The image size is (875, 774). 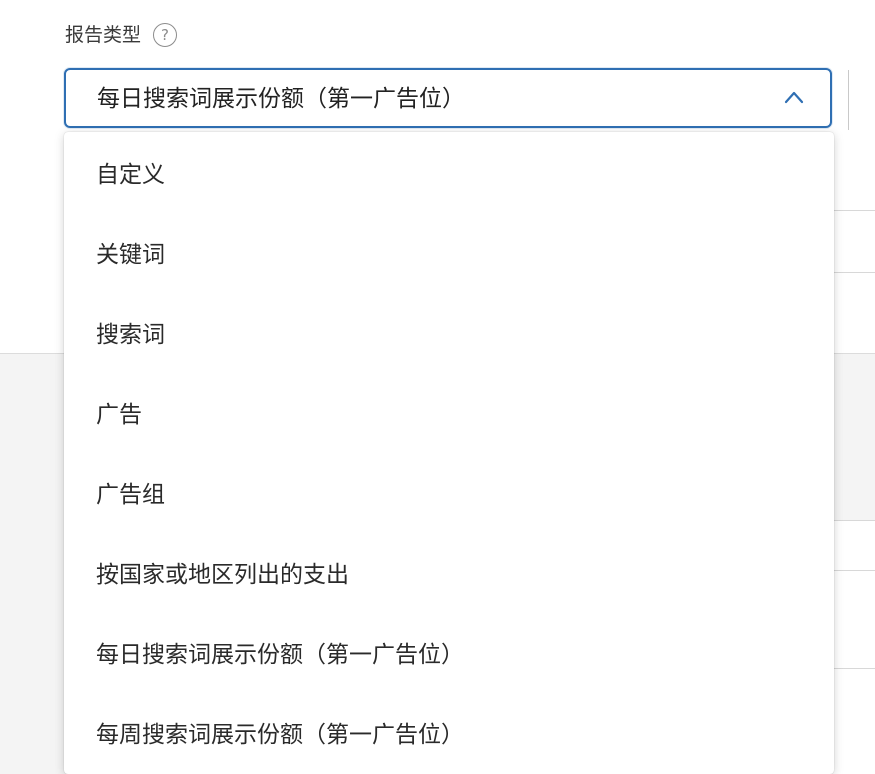 What do you see at coordinates (280, 735) in the screenshot?
I see `menu-item-label: 每周搜索词展示份额（第一广告位）` at bounding box center [280, 735].